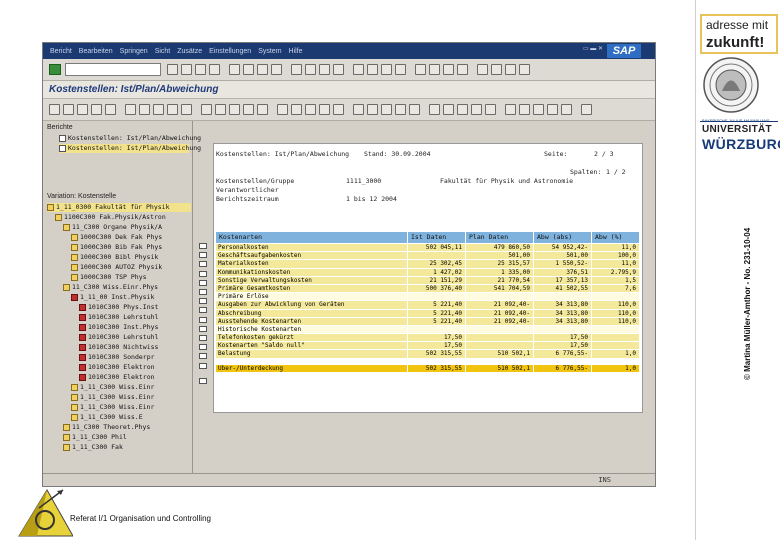  I want to click on tree-node: 1_11_0300 Fakultät für Physik, so click(119, 207).